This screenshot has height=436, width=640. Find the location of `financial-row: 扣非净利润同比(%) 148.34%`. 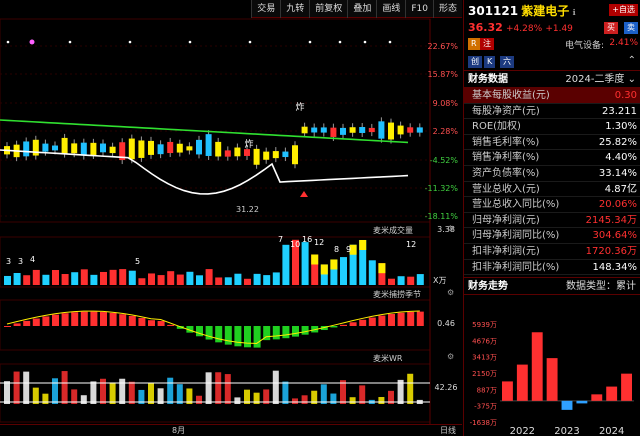

financial-row: 扣非净利润同比(%) 148.34% is located at coordinates (552, 268).